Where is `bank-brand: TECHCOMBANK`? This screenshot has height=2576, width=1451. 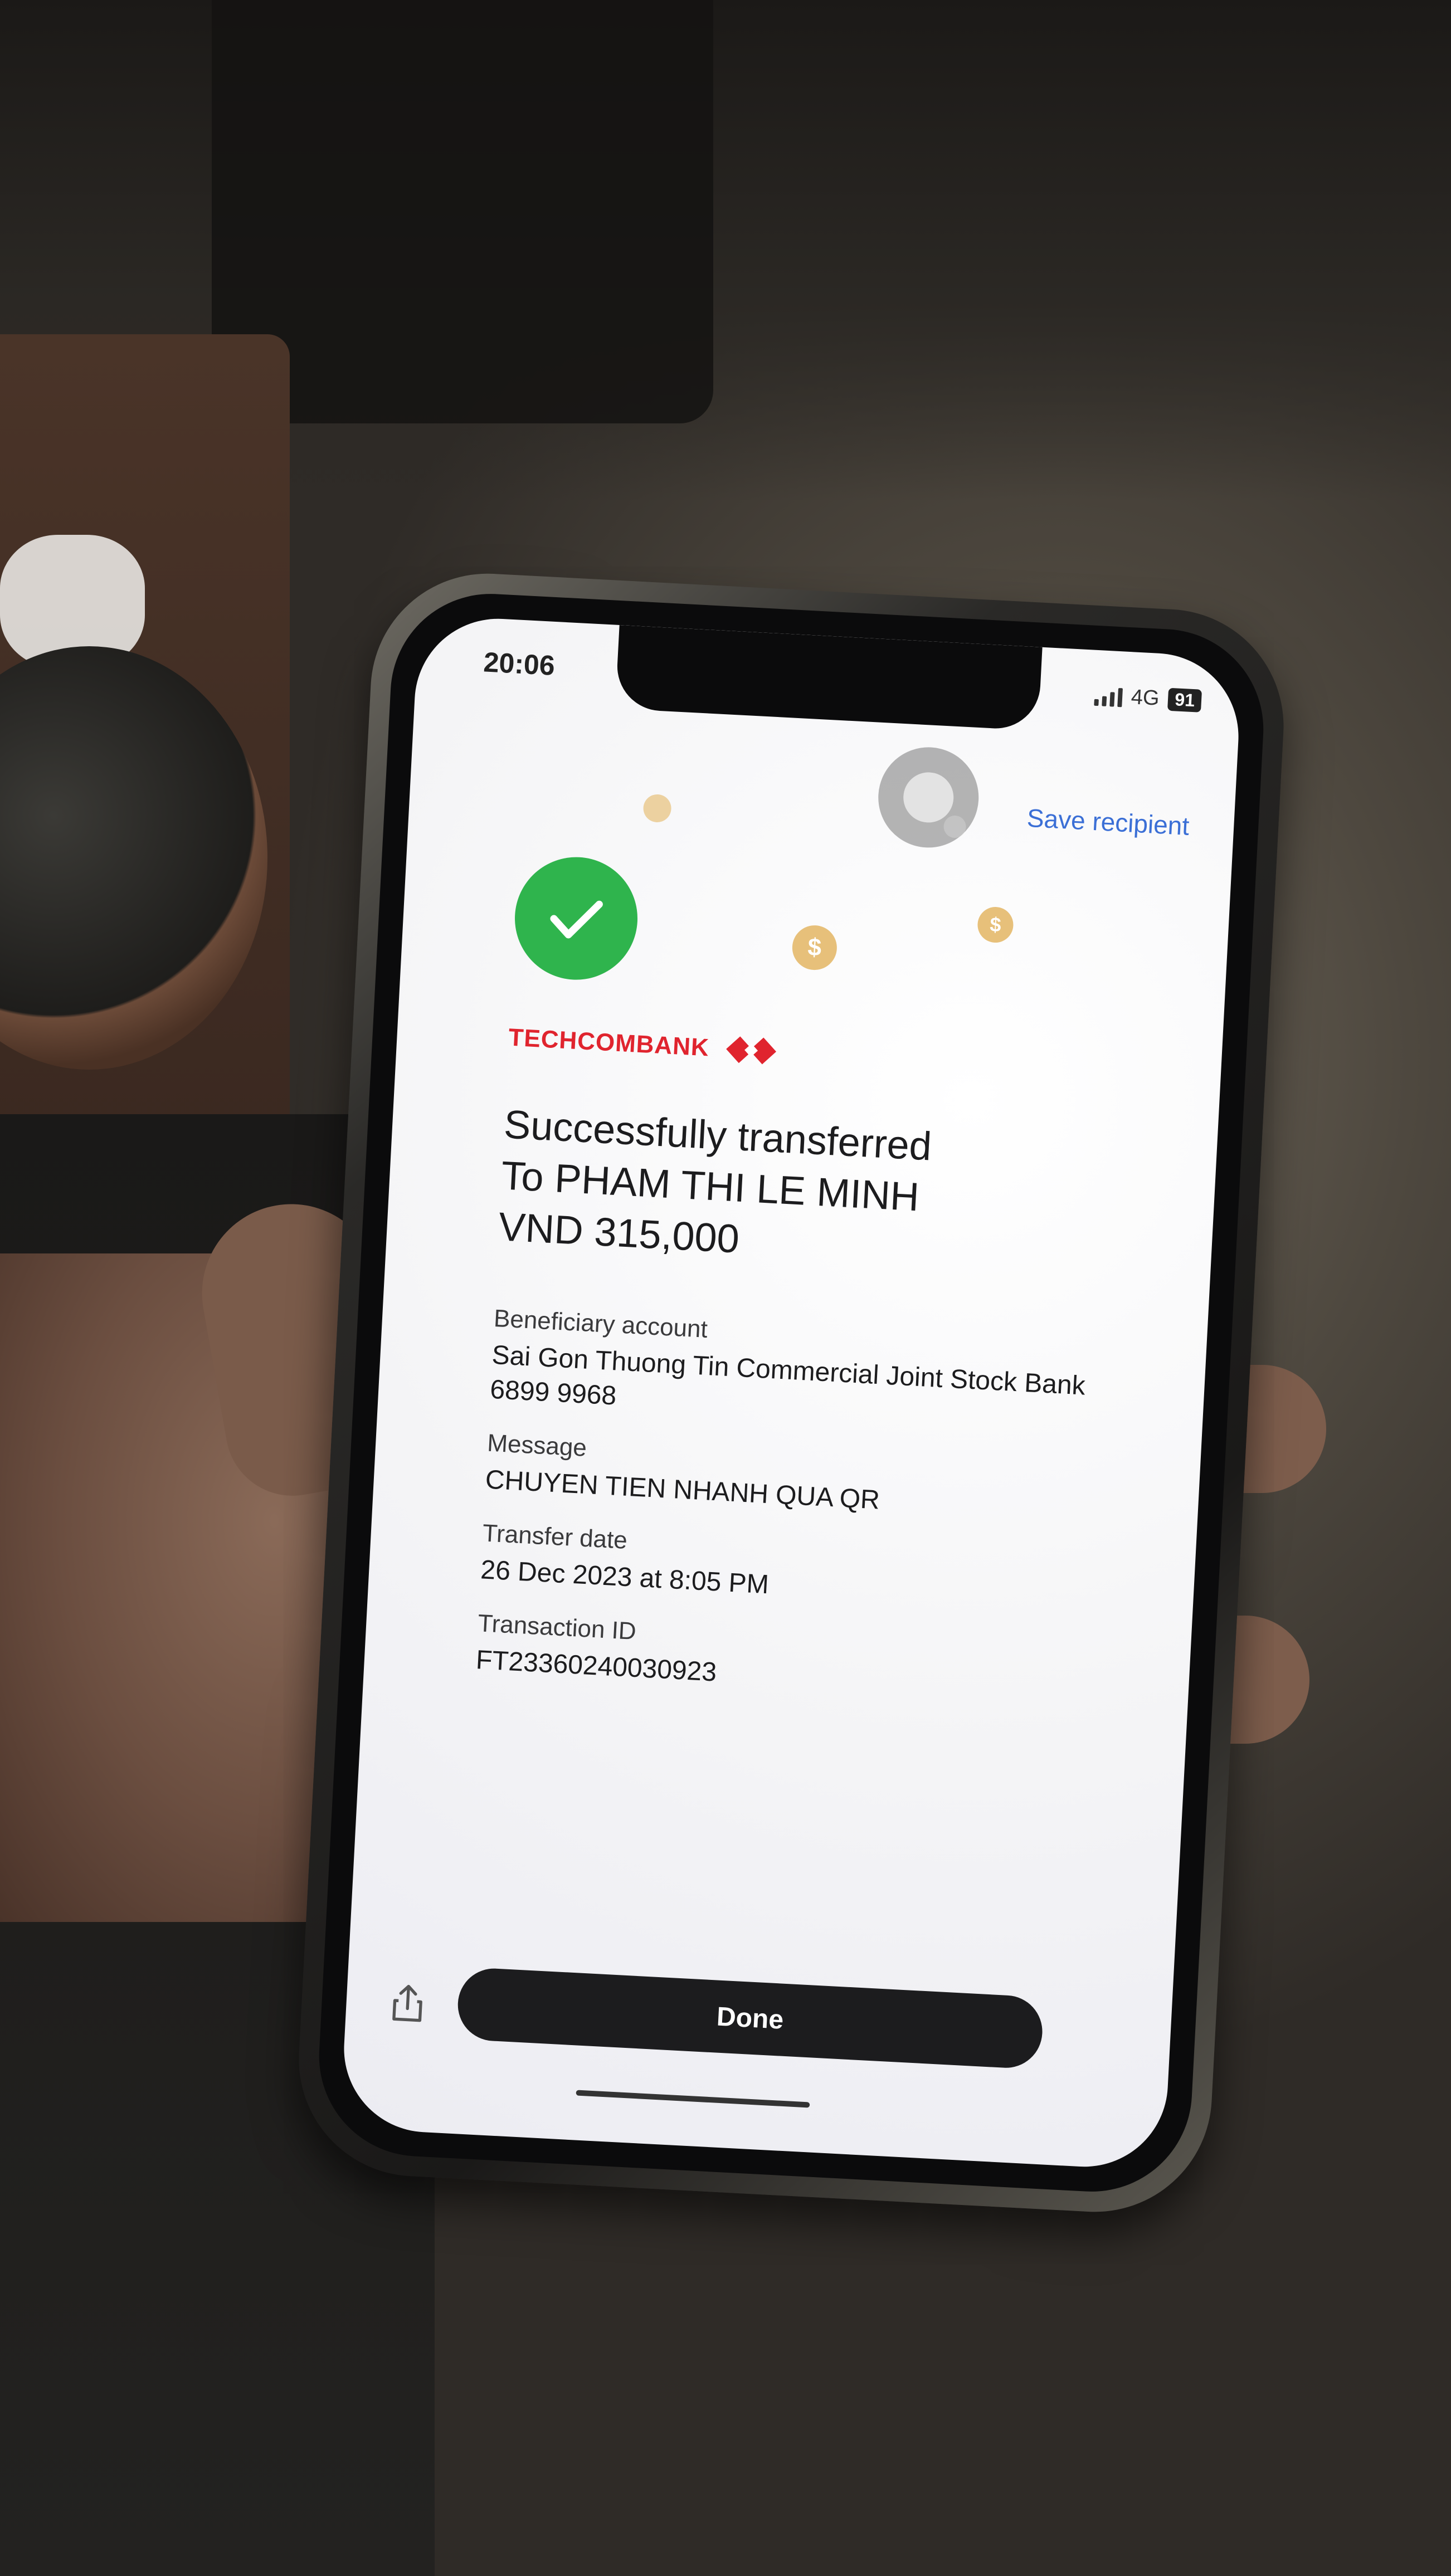 bank-brand: TECHCOMBANK is located at coordinates (642, 1045).